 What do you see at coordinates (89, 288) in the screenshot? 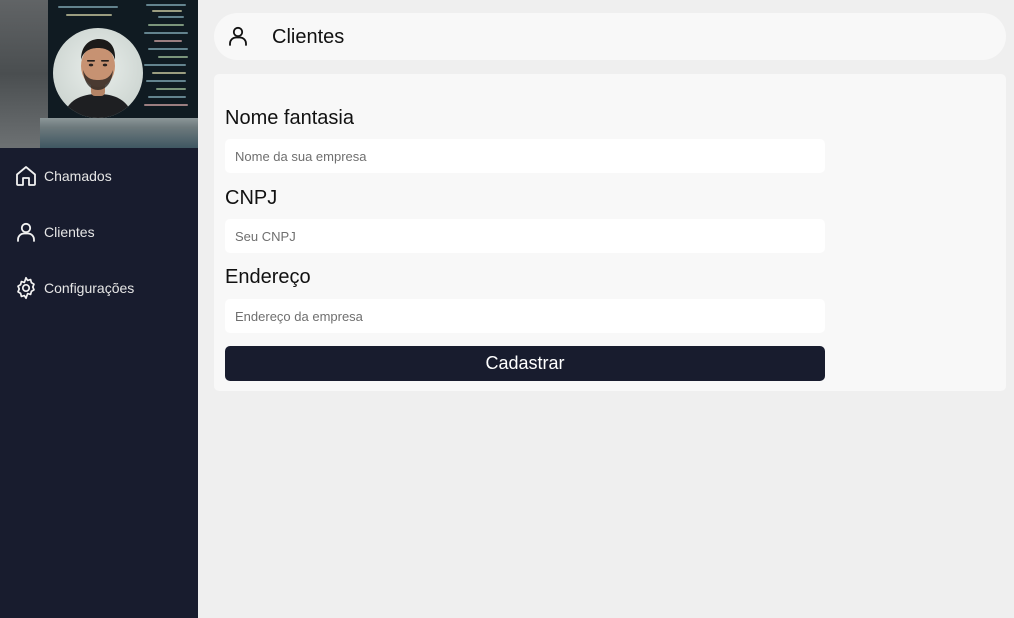
I see `sidebar-item-label: Configurações` at bounding box center [89, 288].